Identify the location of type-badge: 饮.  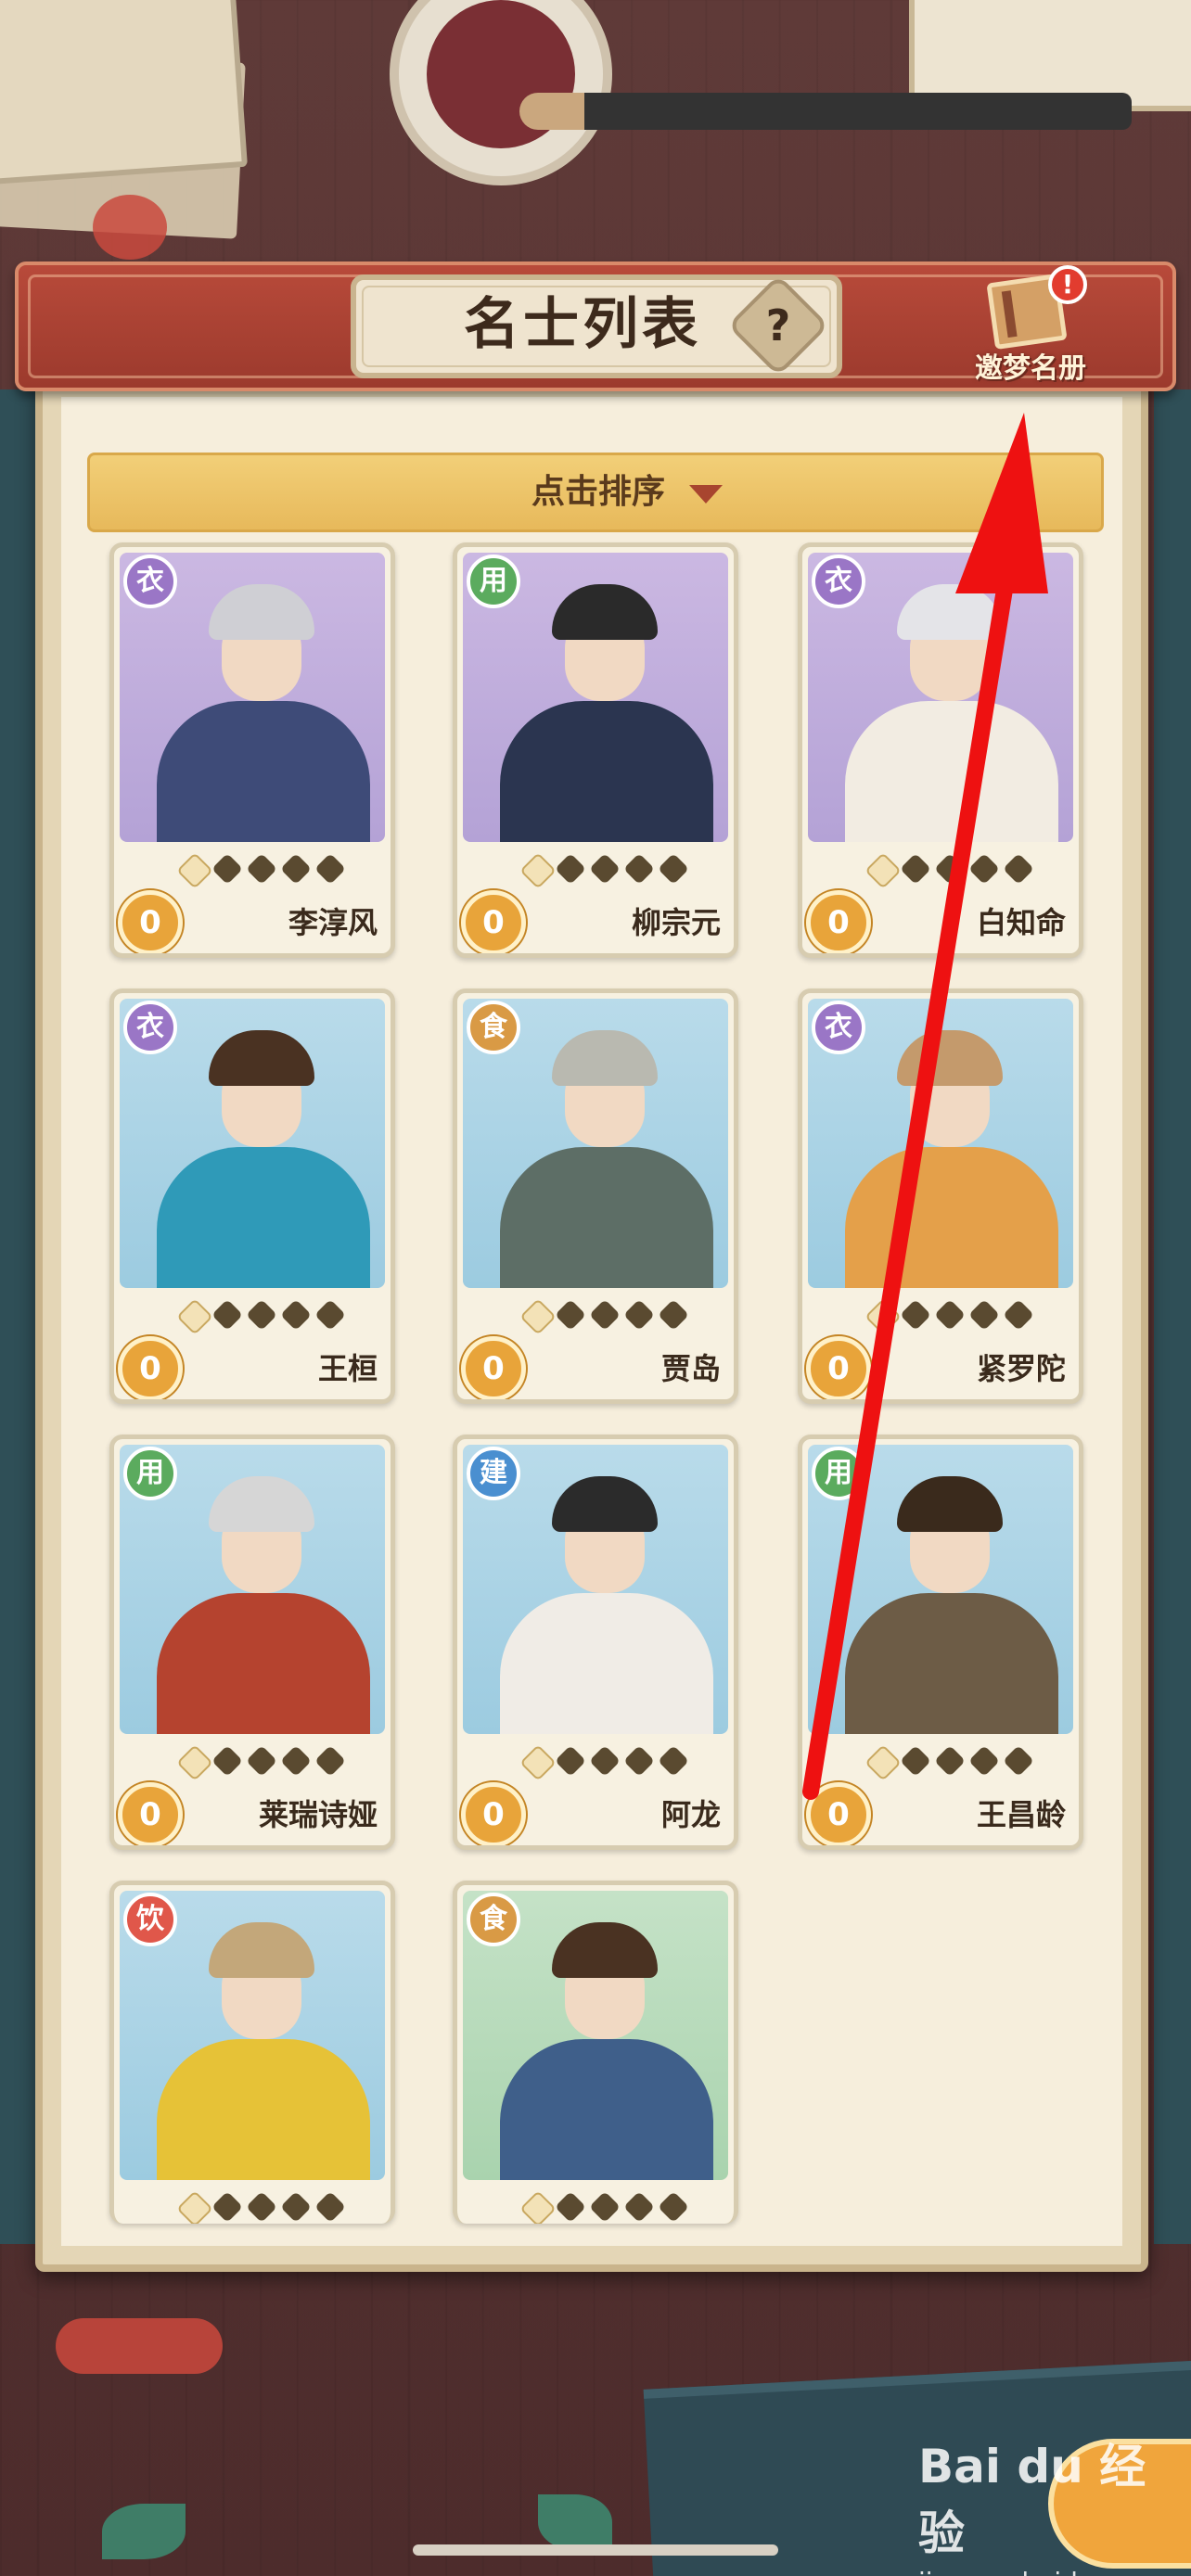
(150, 1919).